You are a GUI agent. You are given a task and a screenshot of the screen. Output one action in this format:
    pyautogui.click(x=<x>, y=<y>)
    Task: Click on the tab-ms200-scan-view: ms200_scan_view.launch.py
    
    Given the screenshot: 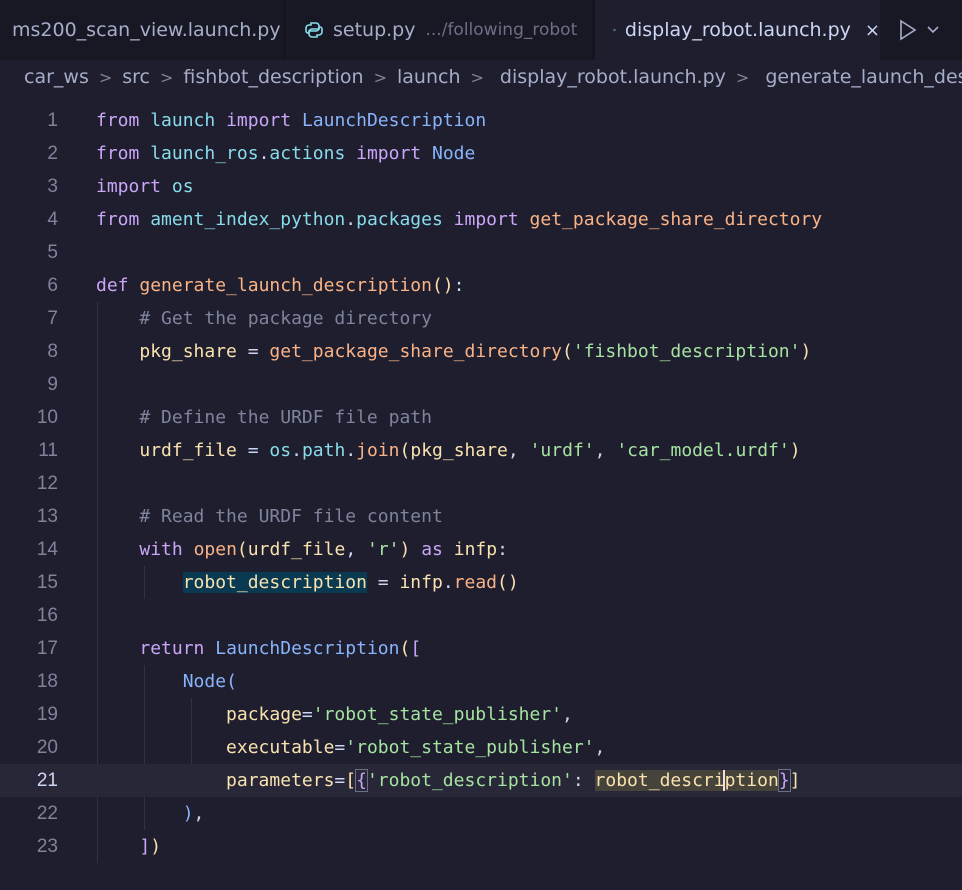 What is the action you would take?
    pyautogui.click(x=142, y=30)
    